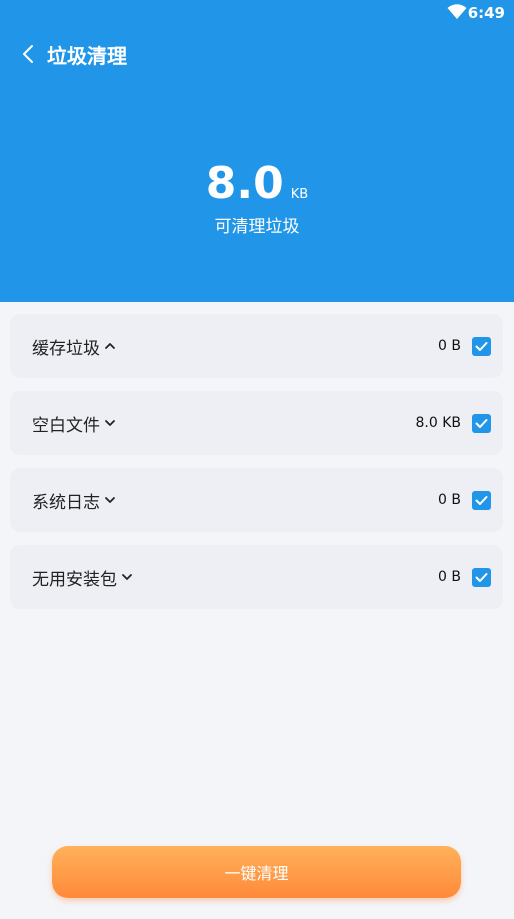  I want to click on junk-size-value: 8.0, so click(244, 183).